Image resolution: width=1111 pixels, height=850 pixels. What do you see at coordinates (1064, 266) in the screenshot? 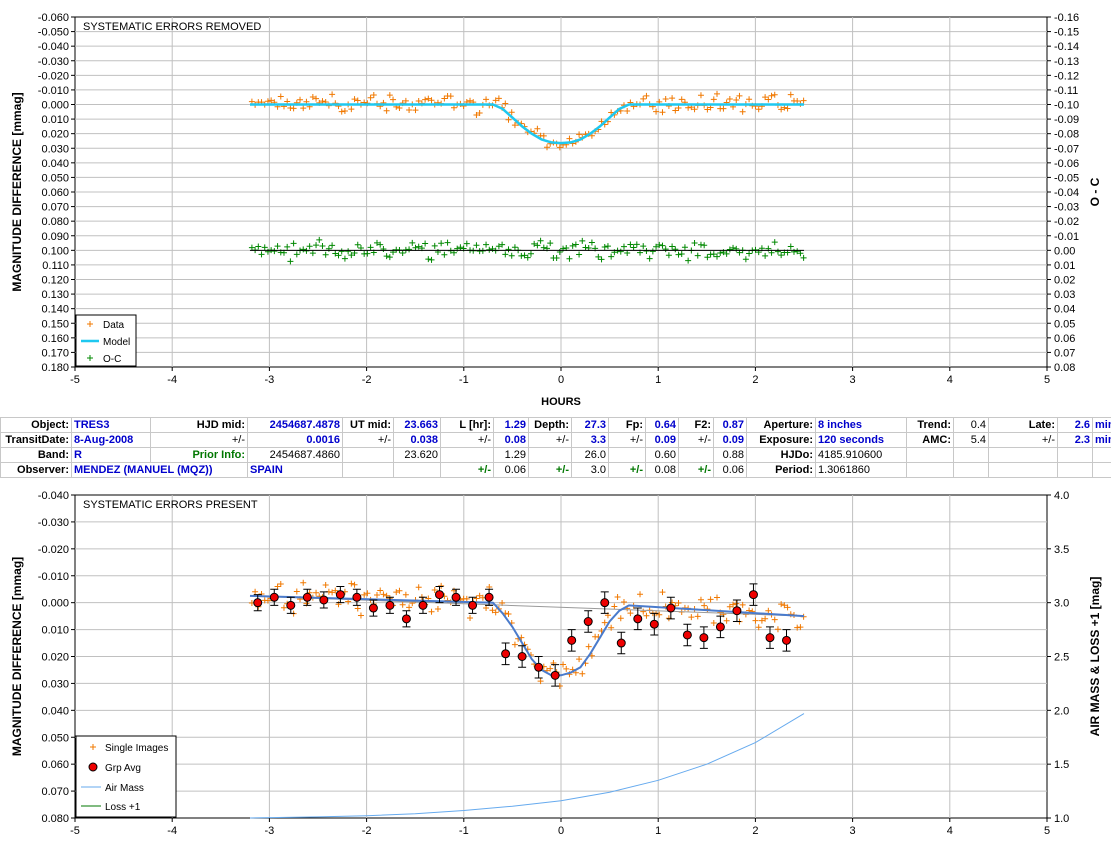
I see `y2-tick-label: 0.01` at bounding box center [1064, 266].